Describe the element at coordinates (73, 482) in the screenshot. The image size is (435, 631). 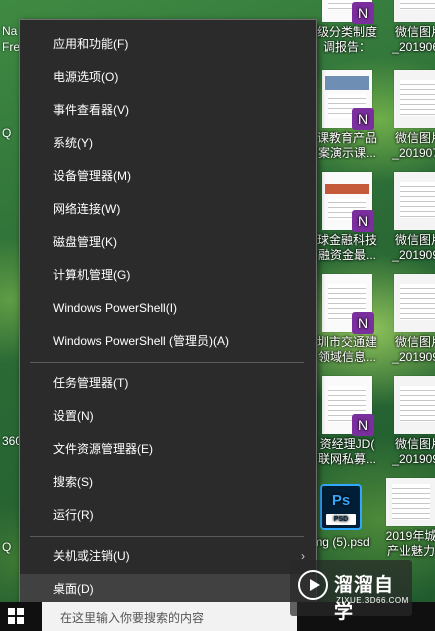
I see `menu-item-label: 搜索(S)` at that location.